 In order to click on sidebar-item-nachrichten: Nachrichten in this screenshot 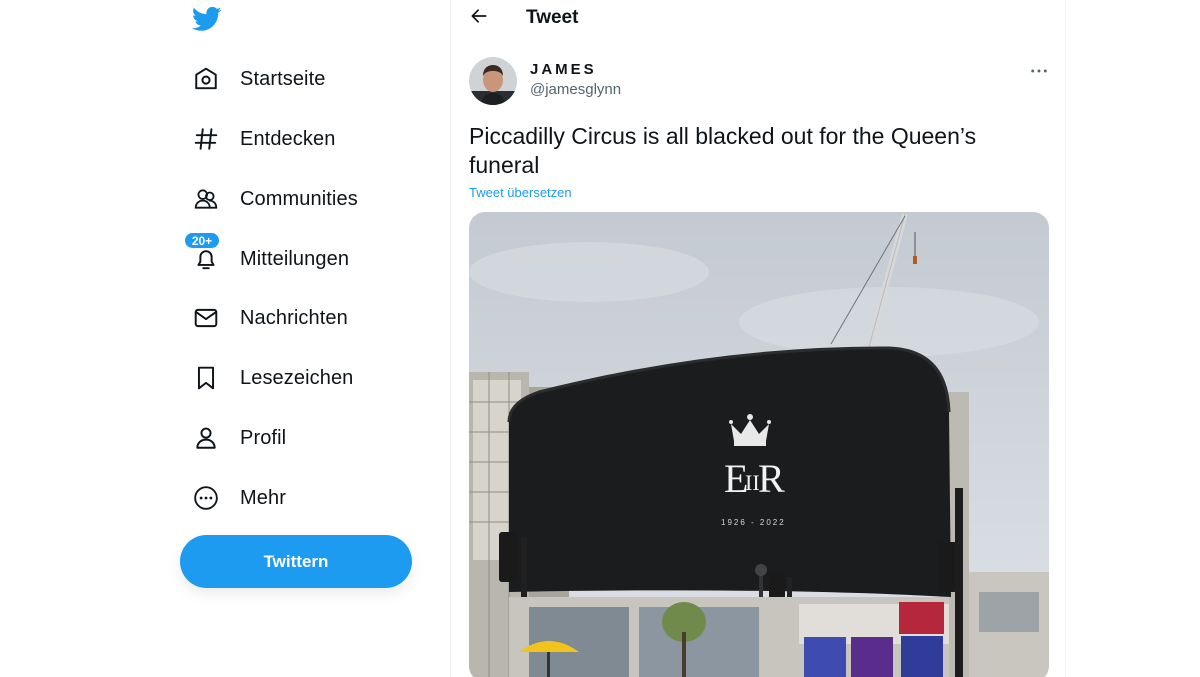, I will do `click(267, 318)`.